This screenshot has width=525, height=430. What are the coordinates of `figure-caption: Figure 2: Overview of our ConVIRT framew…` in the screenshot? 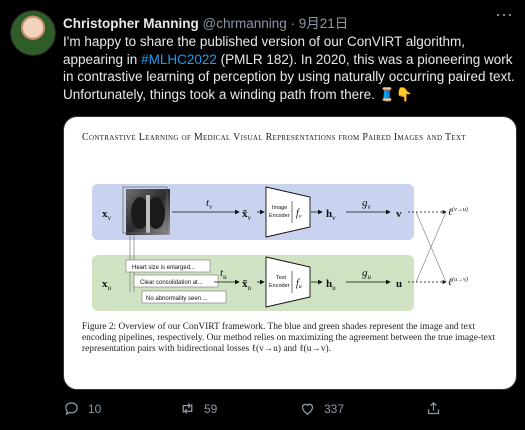 It's located at (289, 338).